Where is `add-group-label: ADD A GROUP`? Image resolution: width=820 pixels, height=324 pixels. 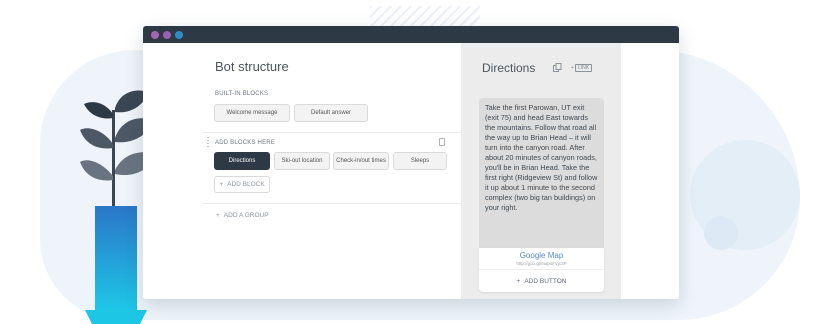
add-group-label: ADD A GROUP is located at coordinates (246, 215).